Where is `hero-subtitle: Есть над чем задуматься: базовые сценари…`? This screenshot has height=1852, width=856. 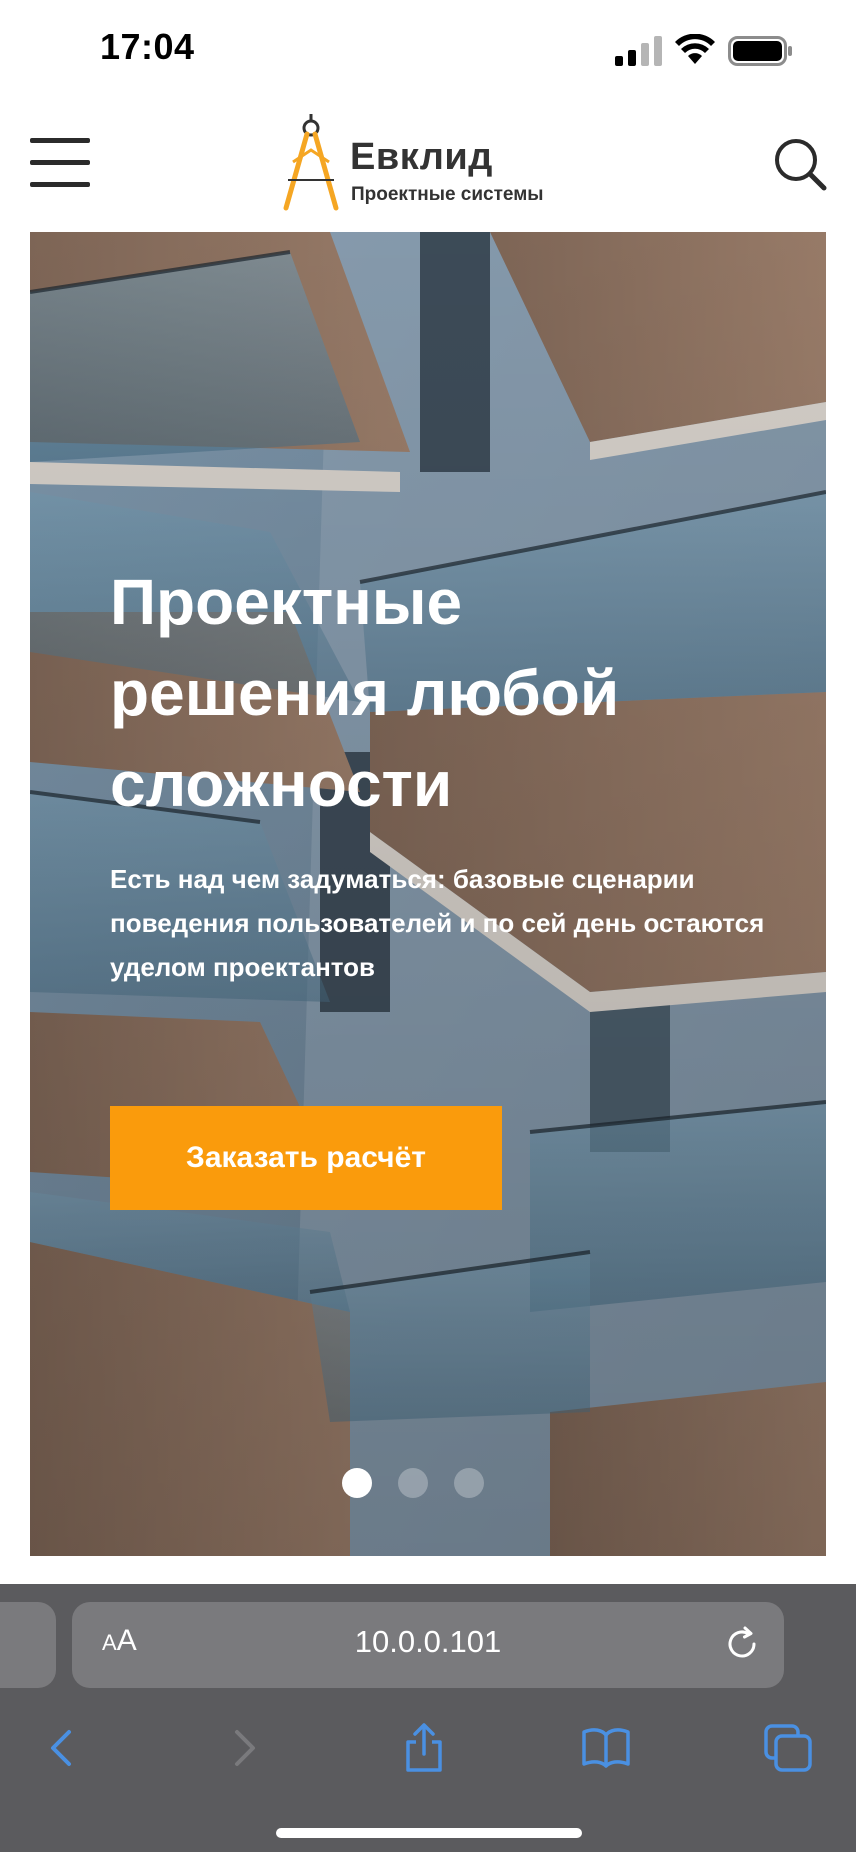
hero-subtitle: Есть над чем задуматься: базовые сценари… is located at coordinates (437, 923).